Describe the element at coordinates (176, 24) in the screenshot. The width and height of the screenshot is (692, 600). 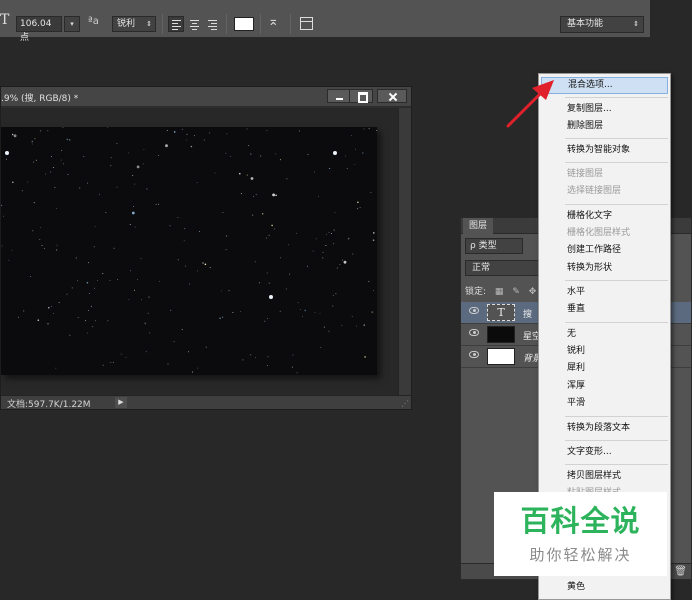
I see `align-left-button` at that location.